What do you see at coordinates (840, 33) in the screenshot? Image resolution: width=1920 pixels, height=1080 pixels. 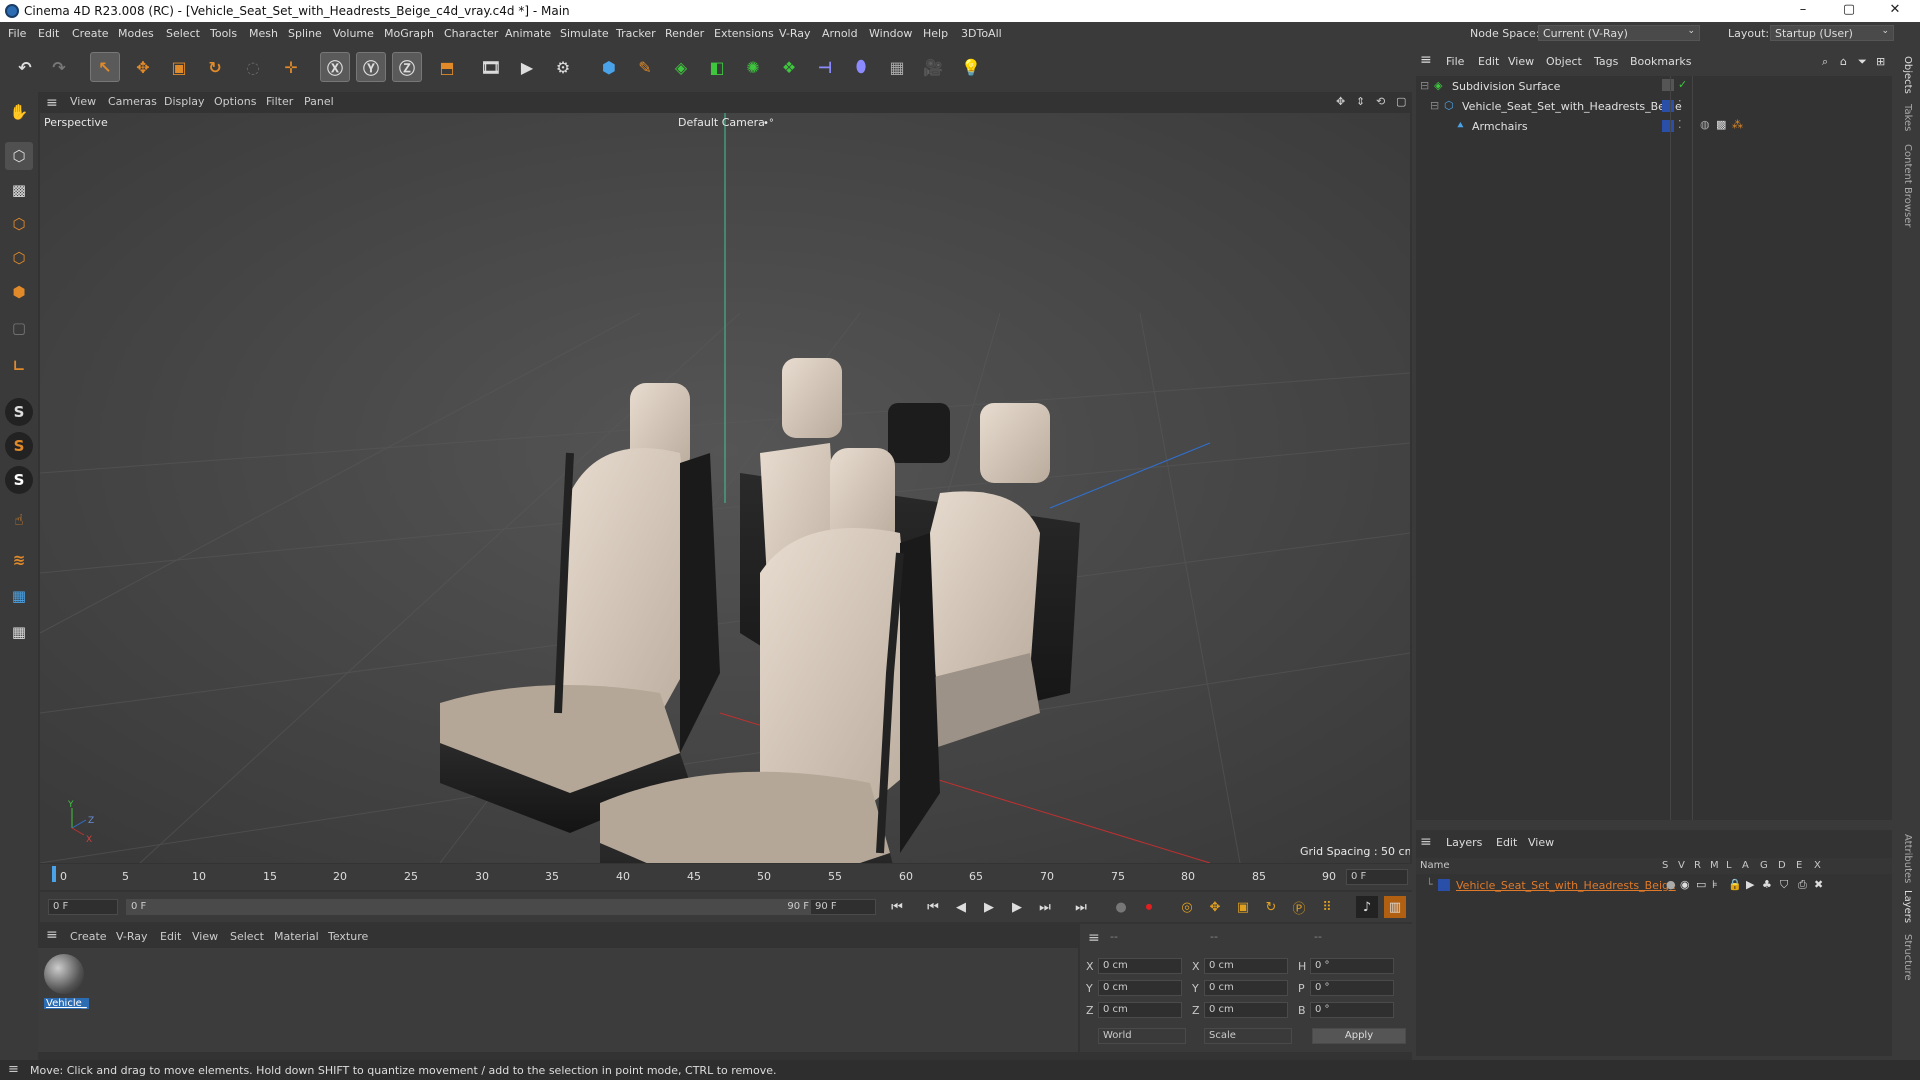 I see `menu-arnold: Arnold` at bounding box center [840, 33].